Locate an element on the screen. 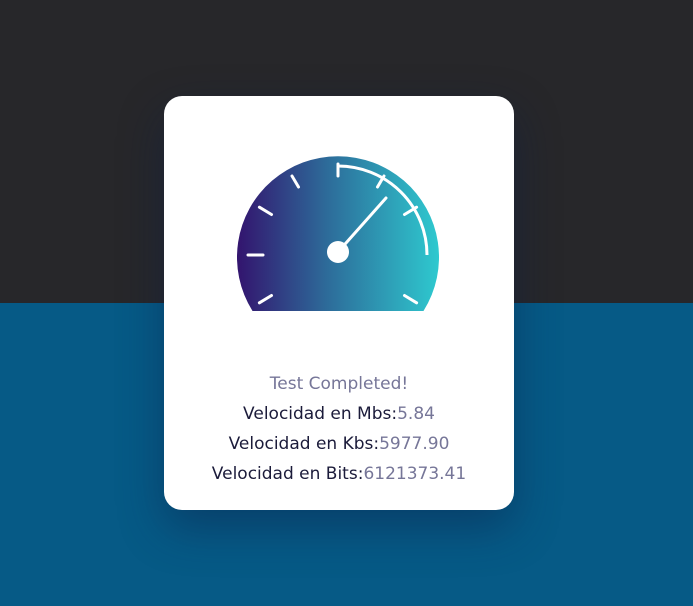 The height and width of the screenshot is (606, 693). speedometer-icon is located at coordinates (339, 233).